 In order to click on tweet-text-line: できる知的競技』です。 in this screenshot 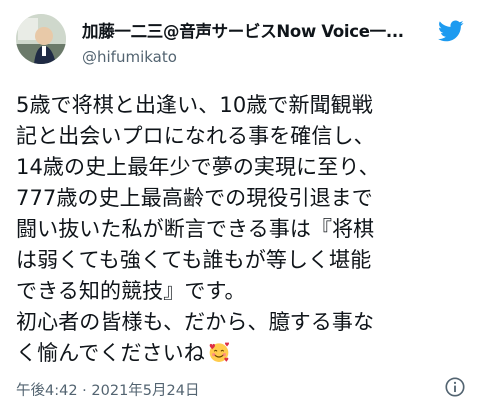, I will do `click(131, 291)`.